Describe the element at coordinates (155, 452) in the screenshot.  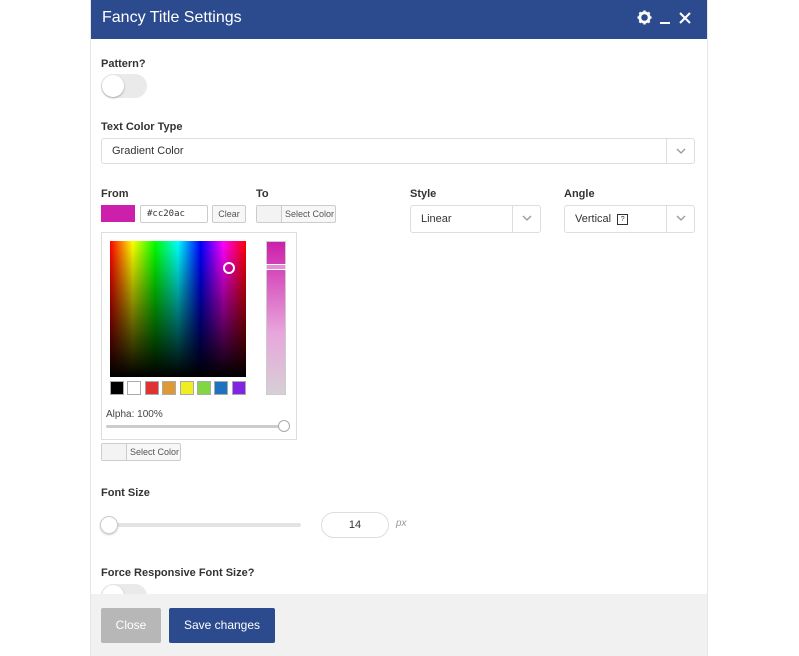
I see `picker-select-color-label: Select Color` at that location.